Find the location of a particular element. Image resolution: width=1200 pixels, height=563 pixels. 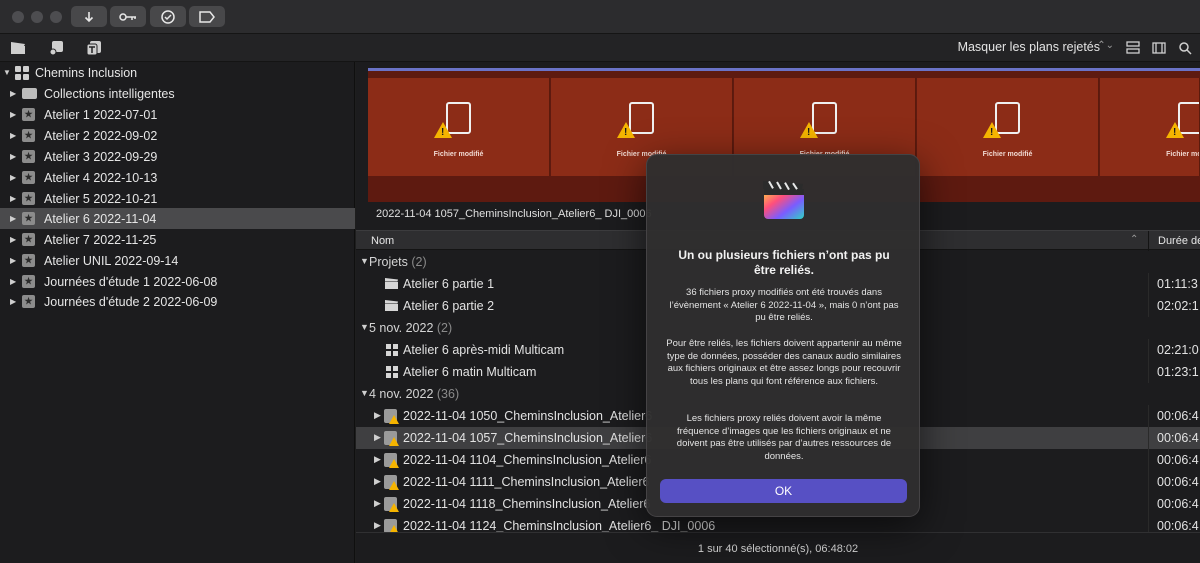

library-root: ▼ Chemins Inclusion is located at coordinates (177, 72).